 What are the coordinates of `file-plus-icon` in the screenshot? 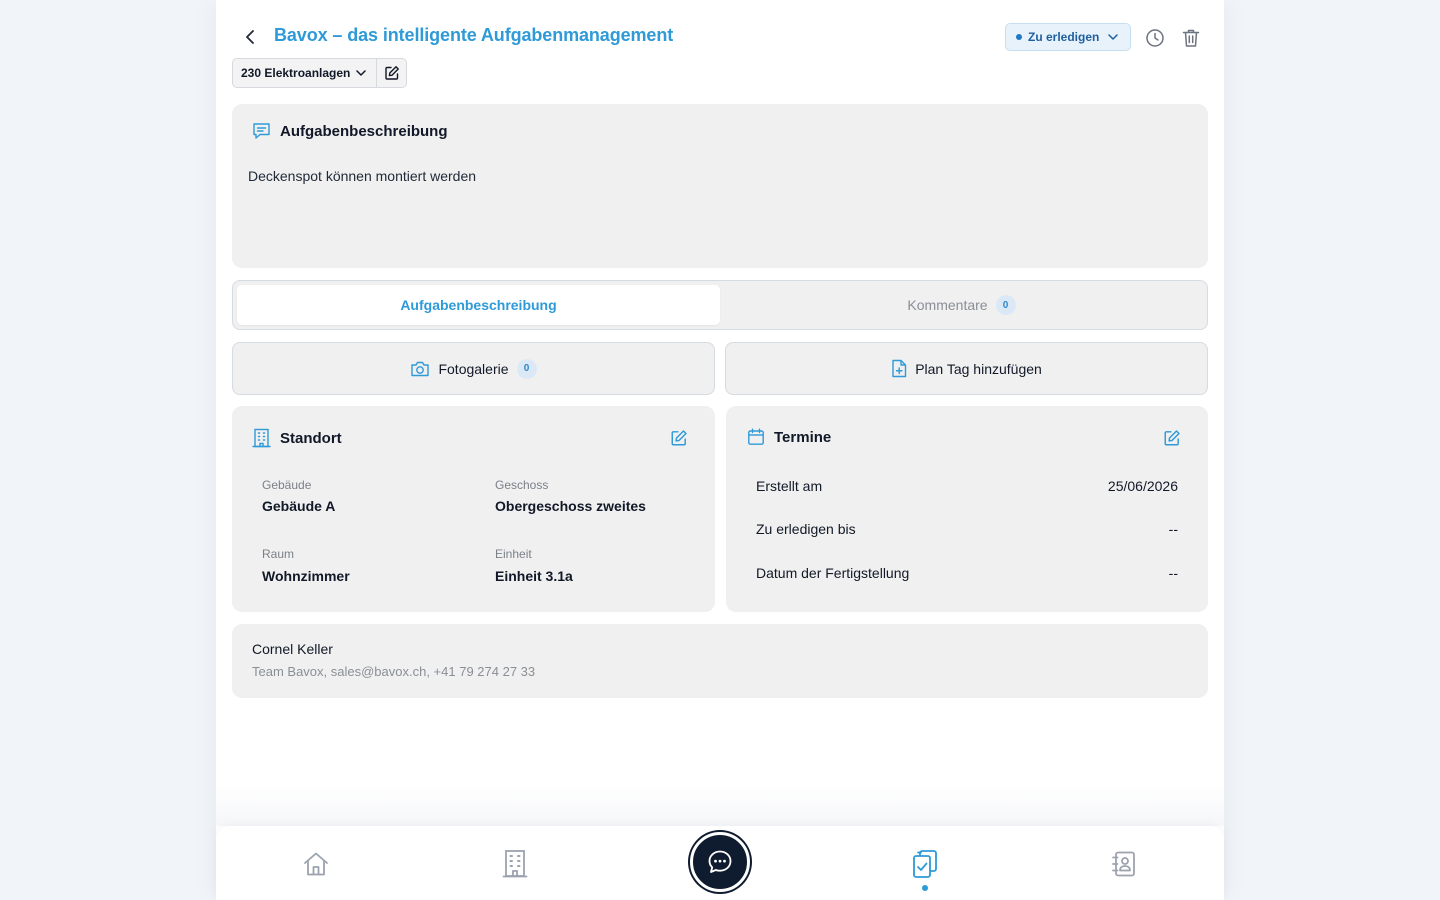 It's located at (899, 368).